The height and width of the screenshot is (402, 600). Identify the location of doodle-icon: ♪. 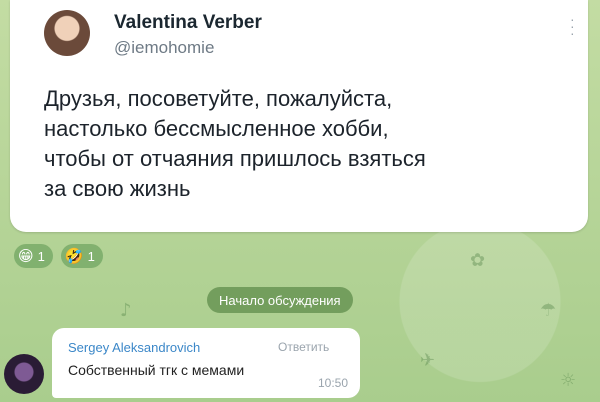
(126, 310).